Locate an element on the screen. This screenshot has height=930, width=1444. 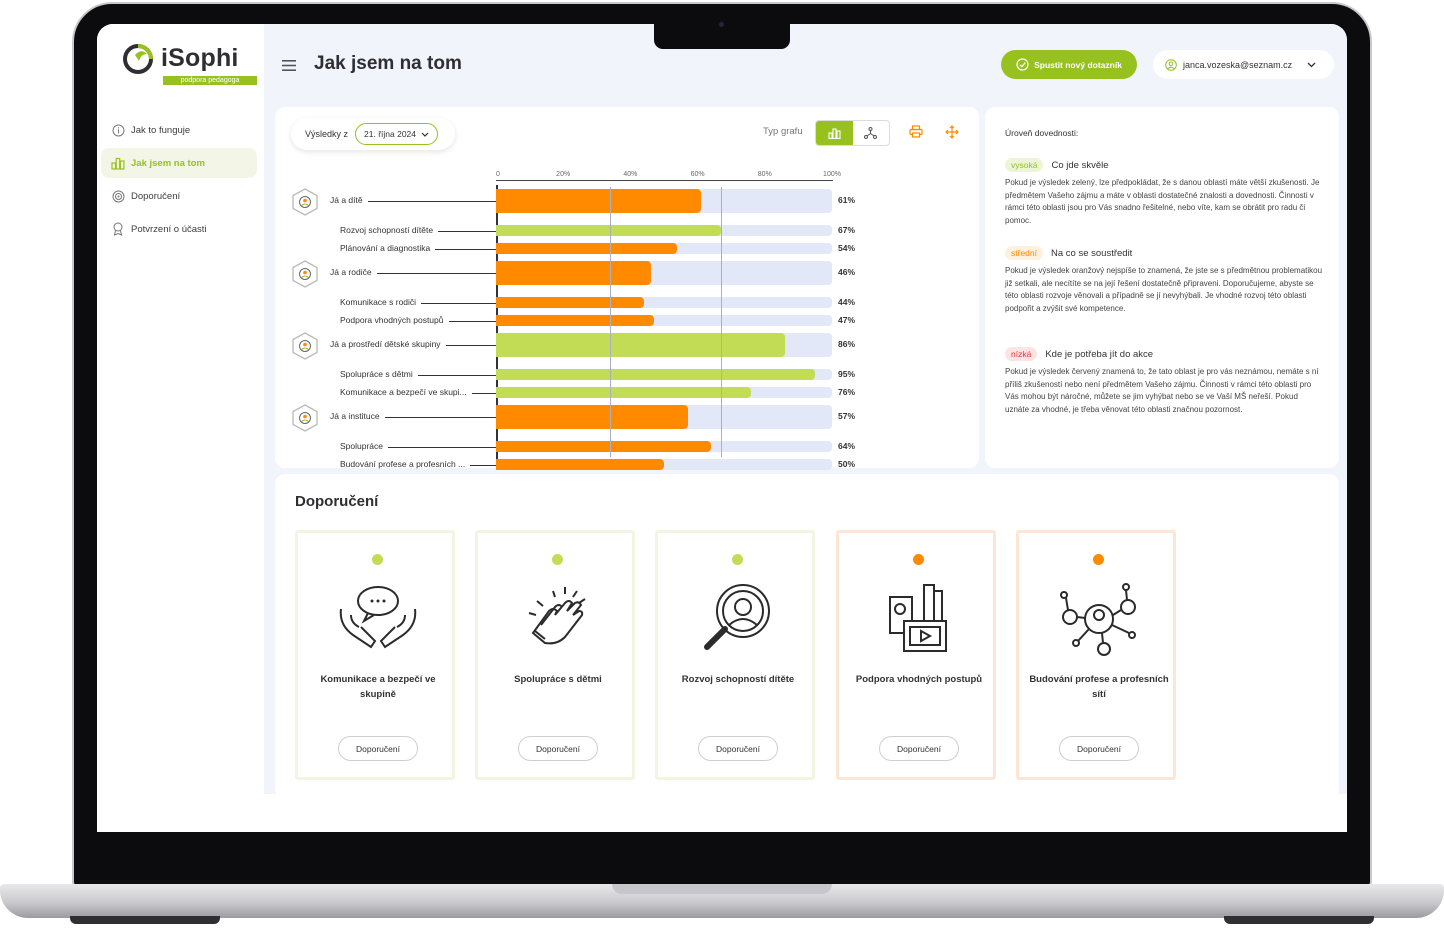
laptop-foot-right is located at coordinates (1299, 920).